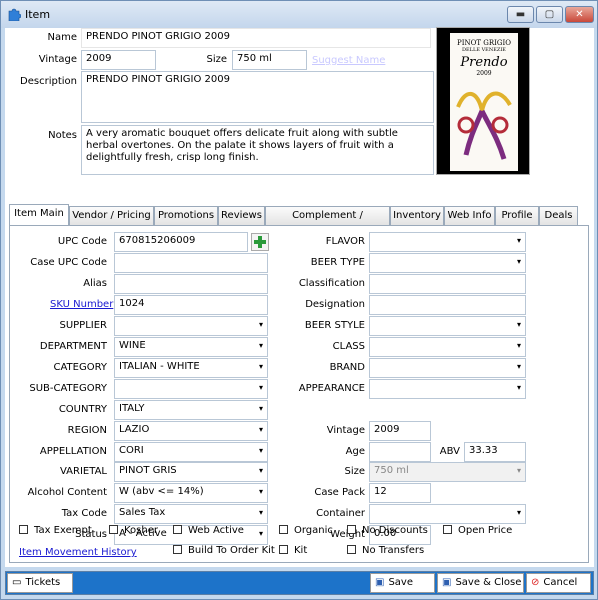 This screenshot has height=600, width=598. What do you see at coordinates (447, 347) in the screenshot?
I see `class-select: ▾` at bounding box center [447, 347].